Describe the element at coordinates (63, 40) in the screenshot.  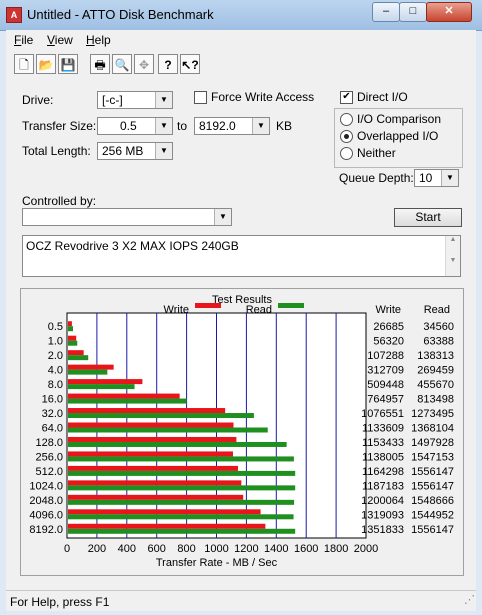
I see `menu-view-rest: iew` at that location.